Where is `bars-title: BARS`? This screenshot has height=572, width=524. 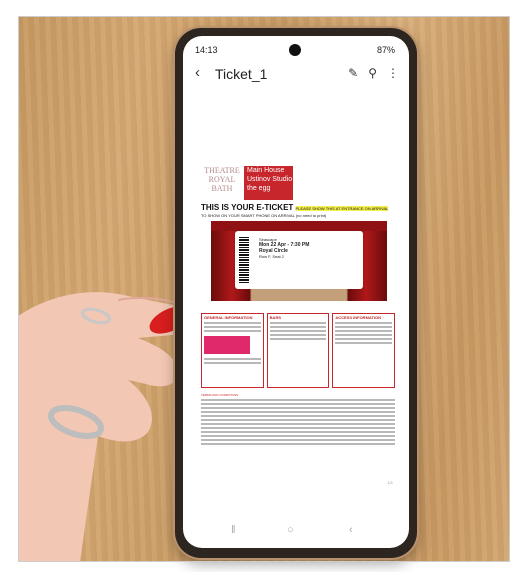 bars-title: BARS is located at coordinates (275, 317).